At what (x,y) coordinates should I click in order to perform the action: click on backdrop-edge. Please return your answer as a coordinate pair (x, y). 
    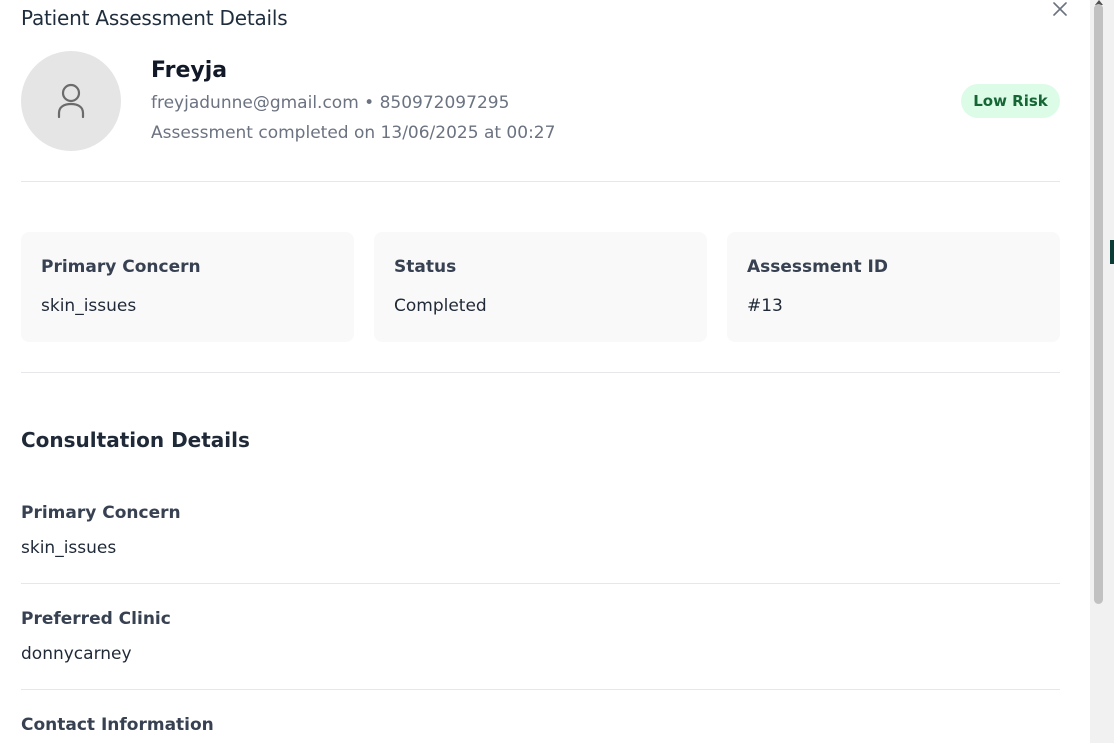
    Looking at the image, I should click on (1112, 252).